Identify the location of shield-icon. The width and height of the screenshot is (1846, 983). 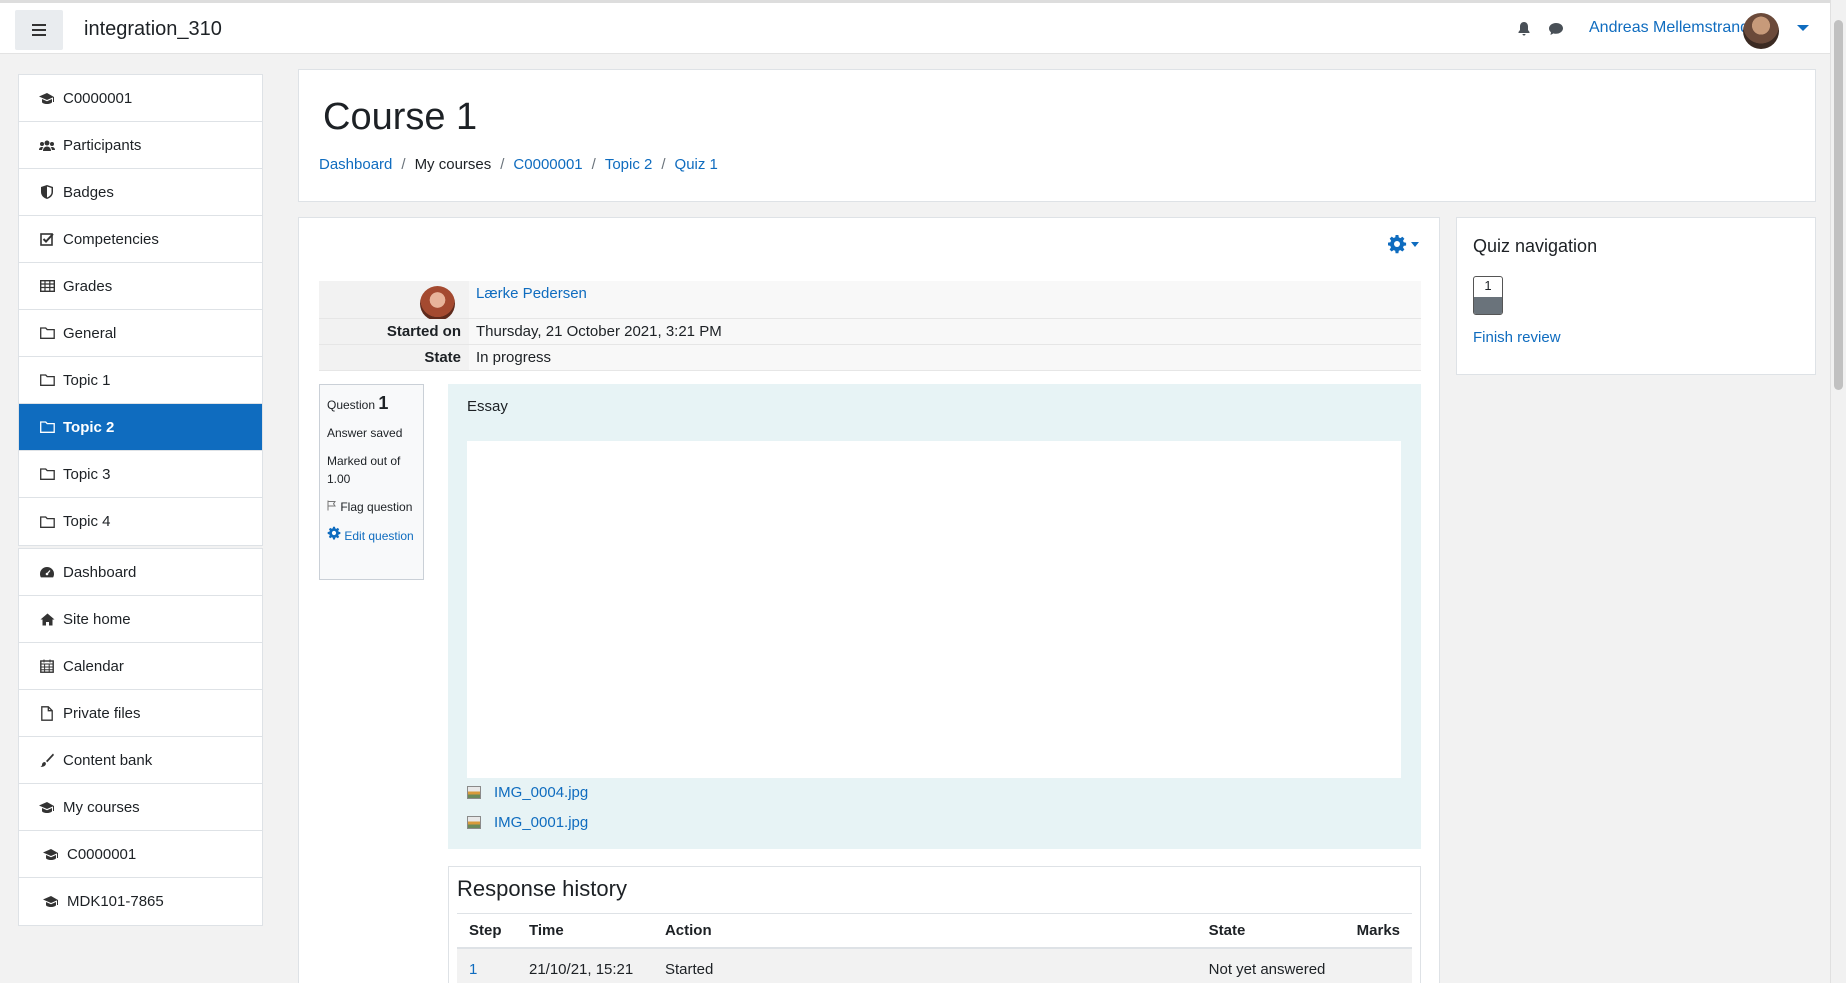
(47, 192).